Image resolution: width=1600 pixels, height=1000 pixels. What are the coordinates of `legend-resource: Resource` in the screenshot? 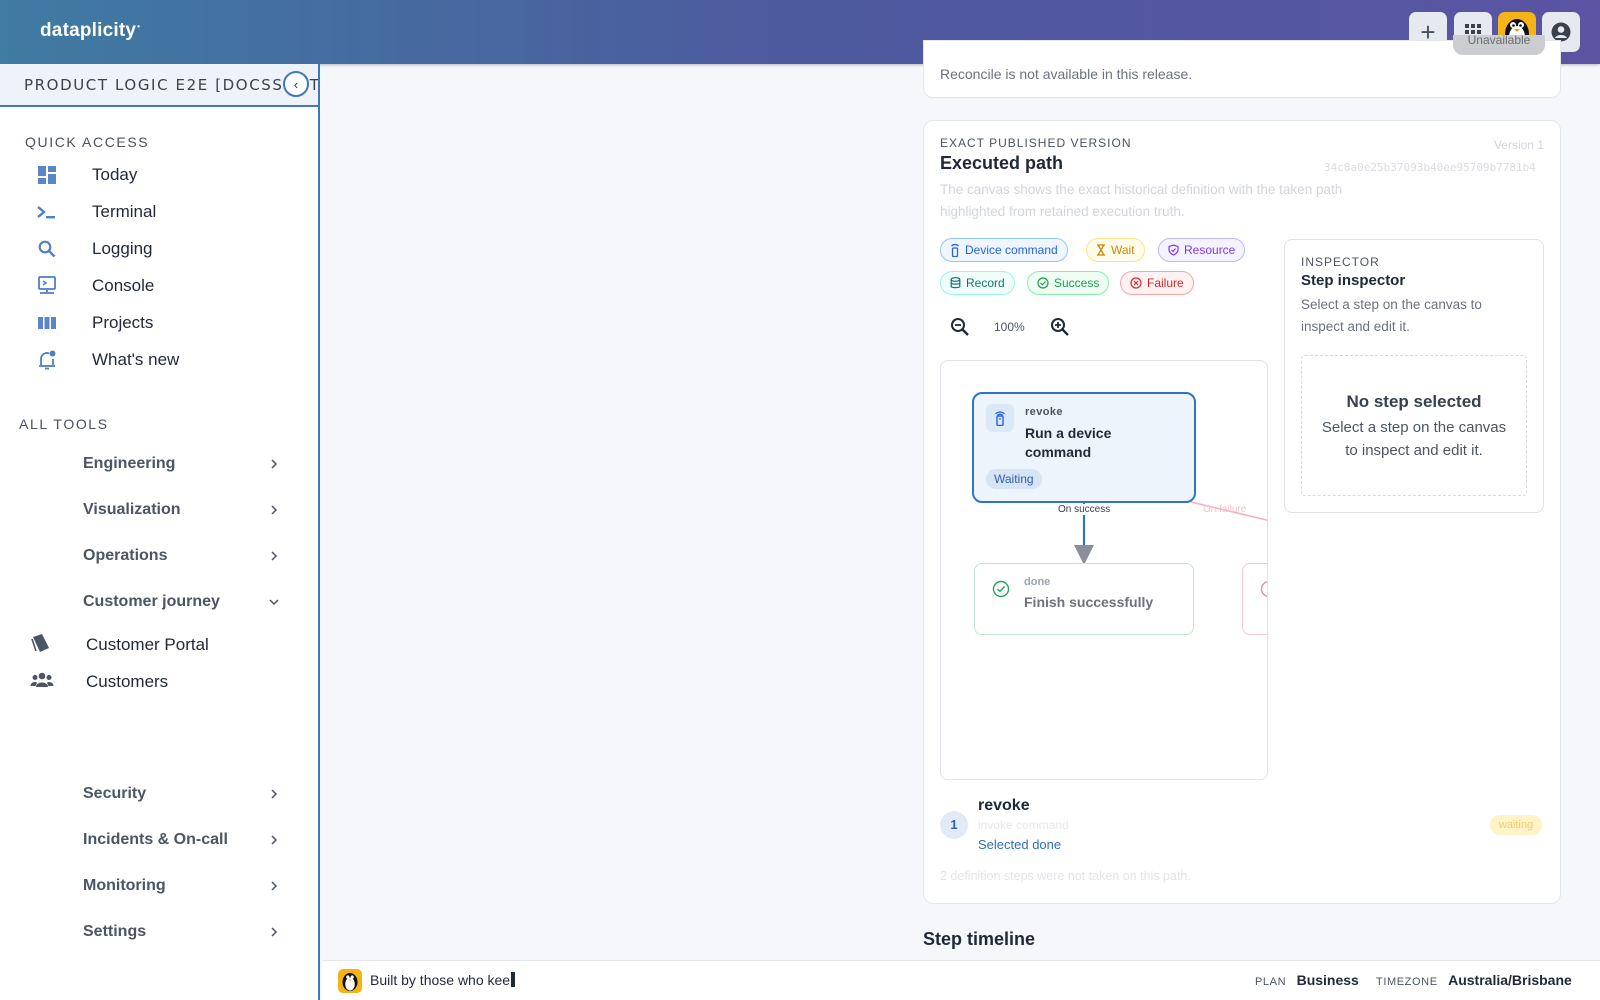 It's located at (1202, 250).